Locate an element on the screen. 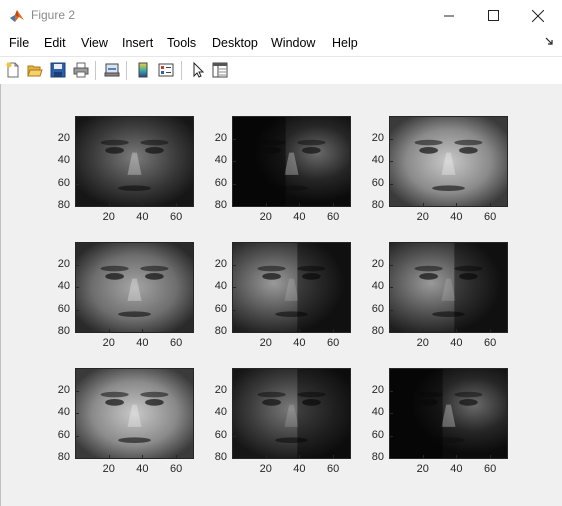 The height and width of the screenshot is (506, 562). dock-arrow-icon is located at coordinates (549, 41).